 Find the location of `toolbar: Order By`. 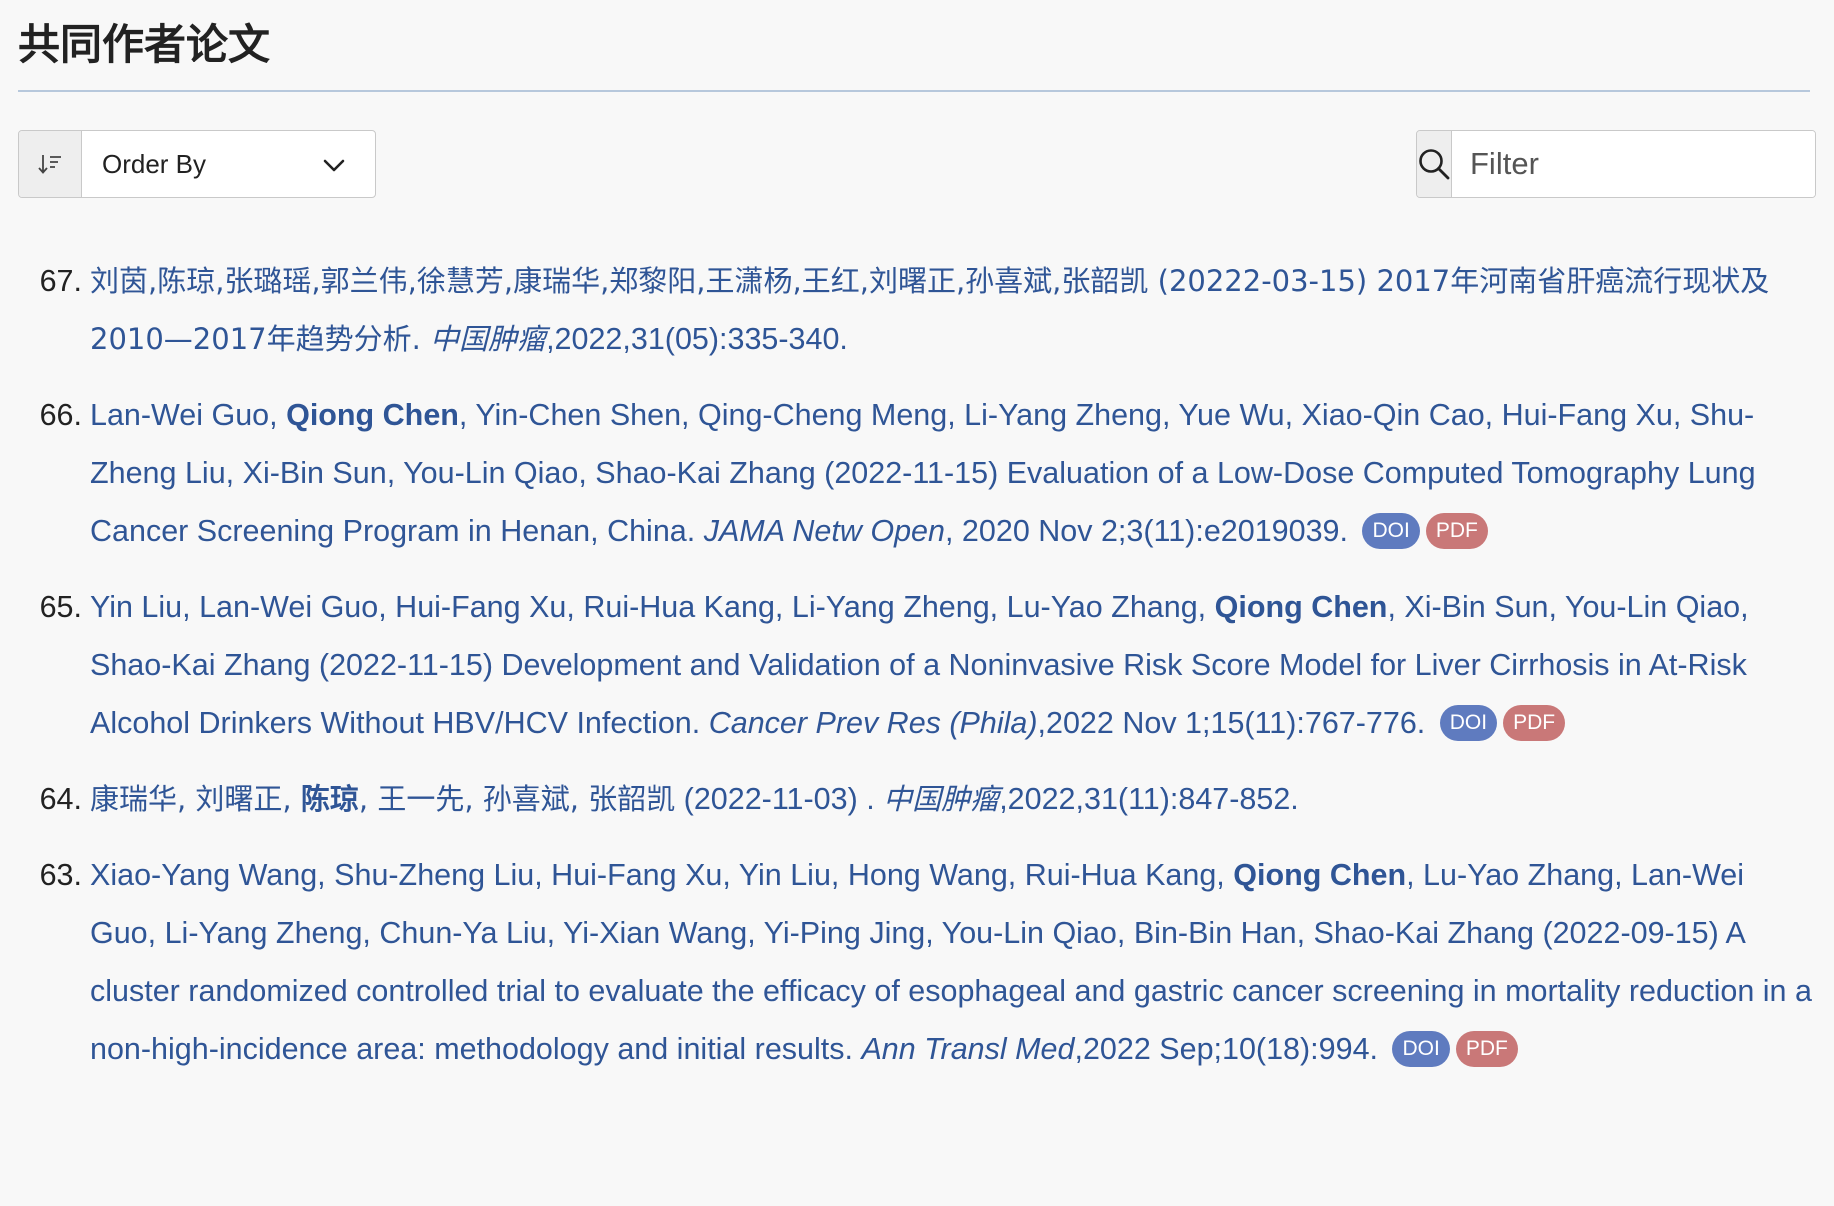

toolbar: Order By is located at coordinates (917, 165).